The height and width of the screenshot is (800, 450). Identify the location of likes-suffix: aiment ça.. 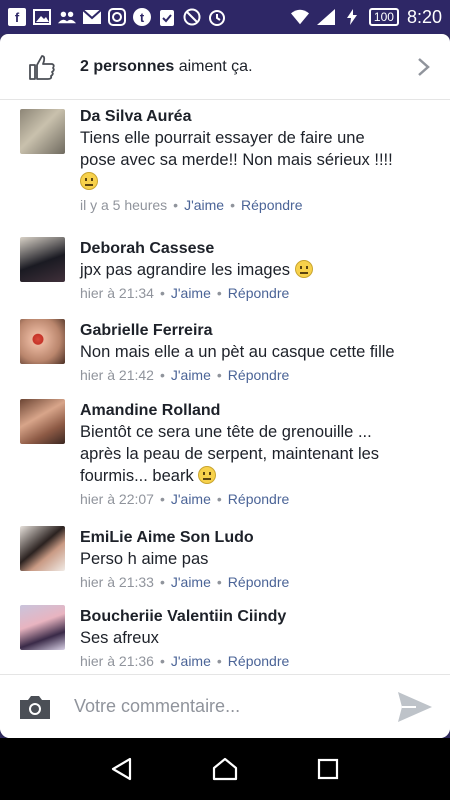
(213, 66).